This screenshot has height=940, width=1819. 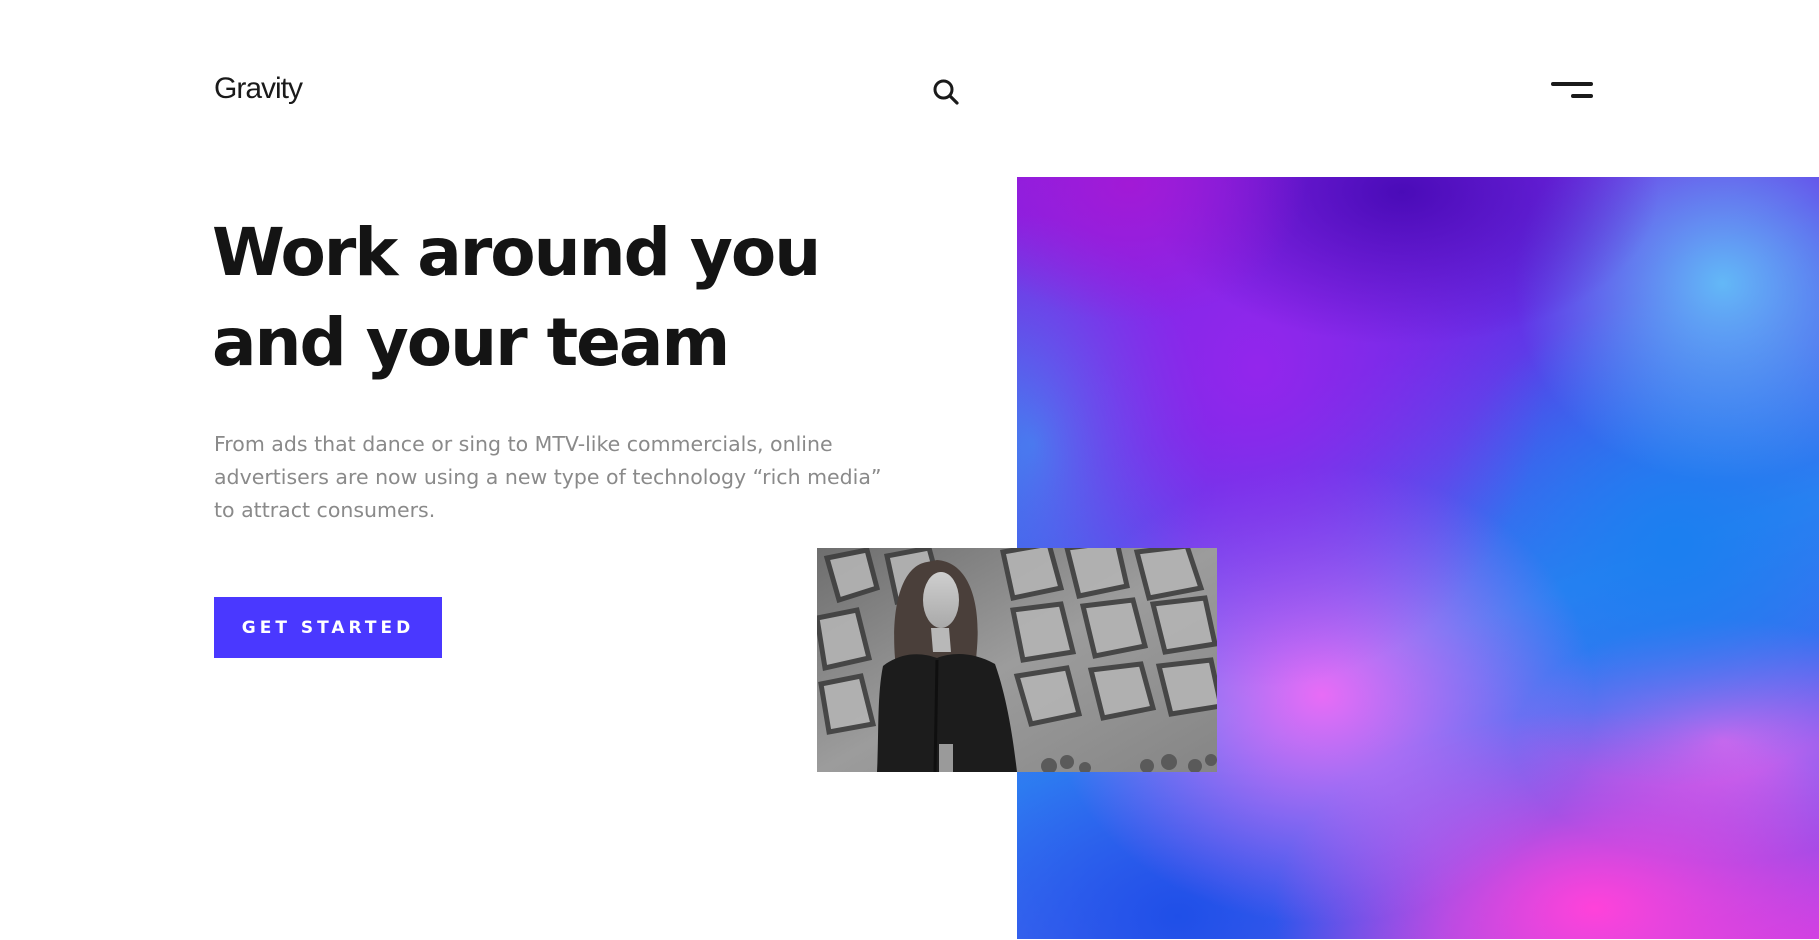 What do you see at coordinates (328, 627) in the screenshot?
I see `get-started-button: GET STARTED` at bounding box center [328, 627].